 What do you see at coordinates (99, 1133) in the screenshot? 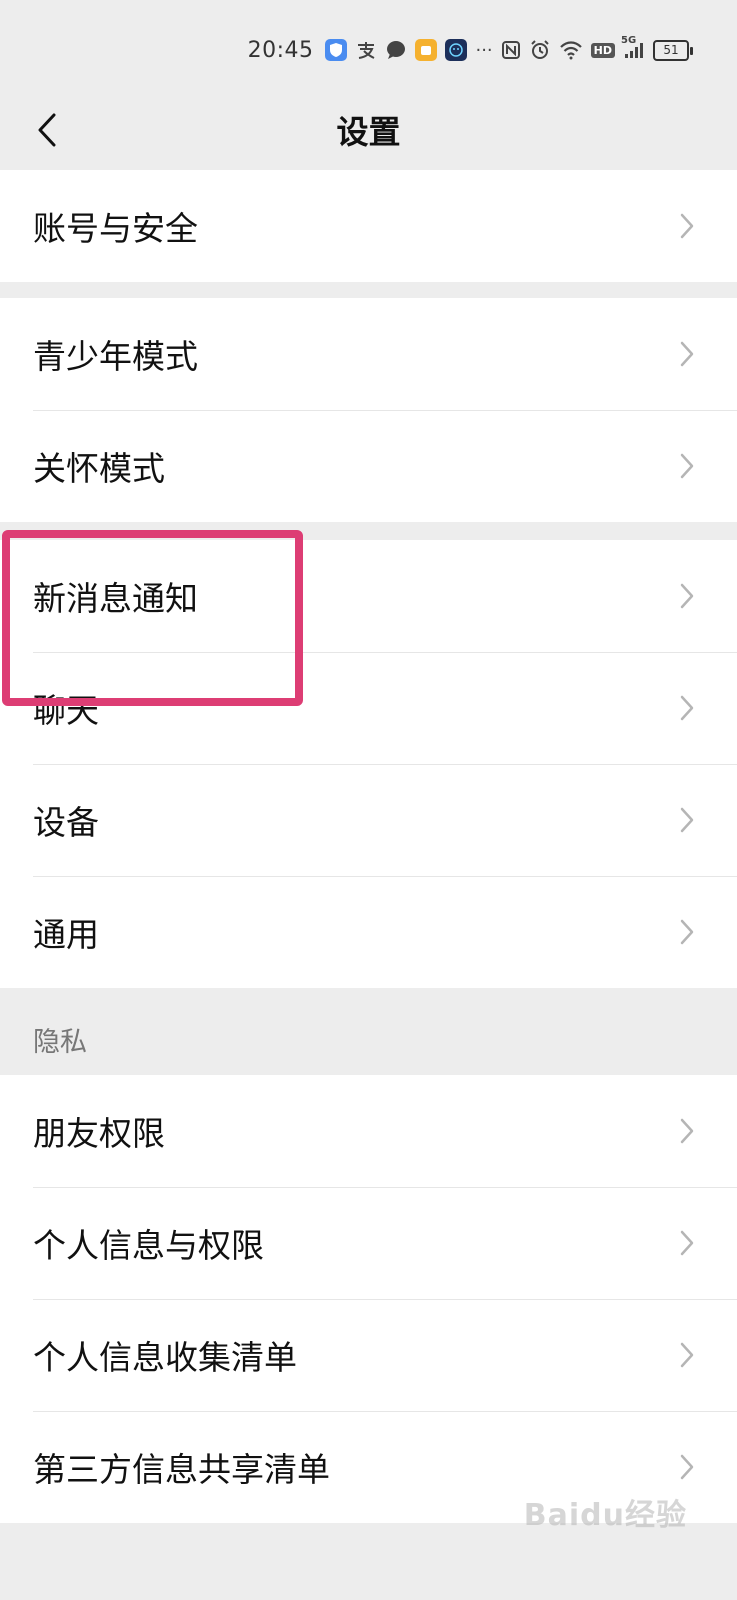
I see `settings-item-label: 朋友权限` at bounding box center [99, 1133].